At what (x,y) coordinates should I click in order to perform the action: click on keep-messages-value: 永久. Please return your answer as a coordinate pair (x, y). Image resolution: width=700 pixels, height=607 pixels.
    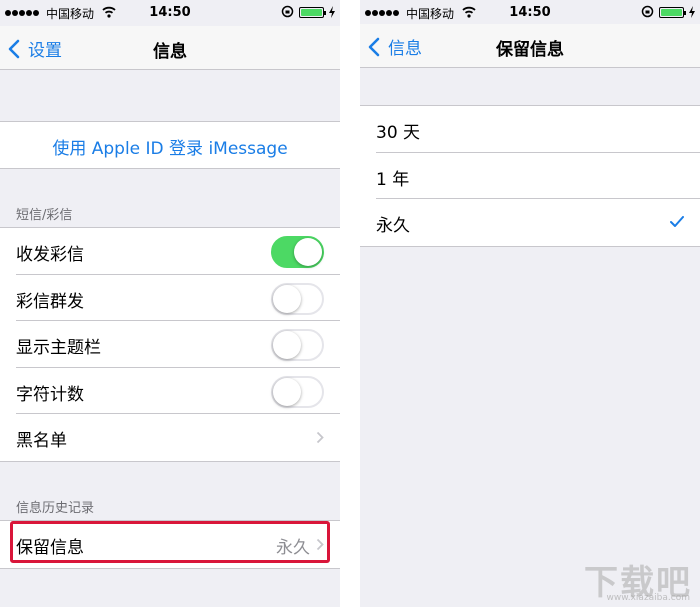
    Looking at the image, I should click on (293, 548).